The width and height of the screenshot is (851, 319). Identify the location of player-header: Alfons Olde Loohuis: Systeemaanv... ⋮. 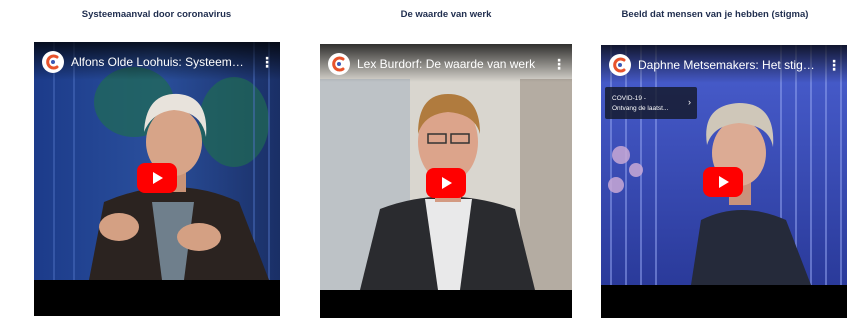
(157, 61).